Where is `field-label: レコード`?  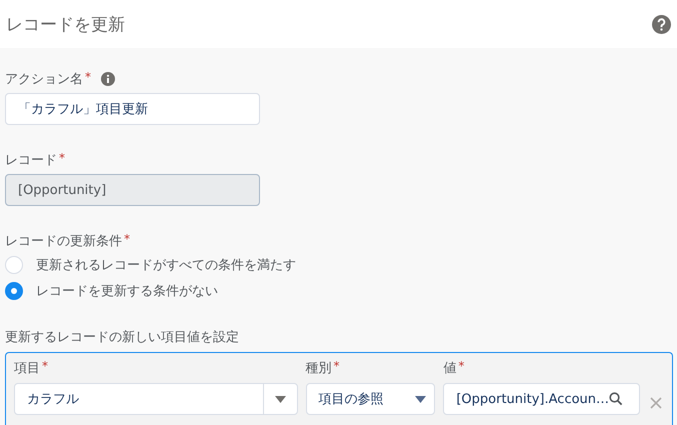 field-label: レコード is located at coordinates (31, 160).